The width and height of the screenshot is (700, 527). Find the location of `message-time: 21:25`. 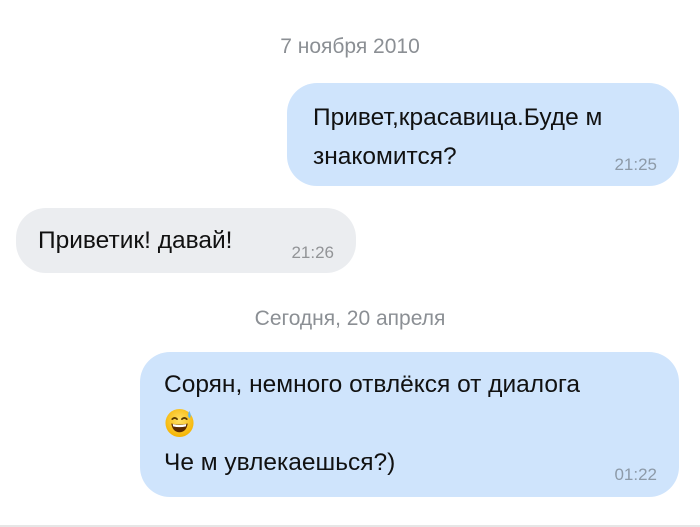

message-time: 21:25 is located at coordinates (635, 164).